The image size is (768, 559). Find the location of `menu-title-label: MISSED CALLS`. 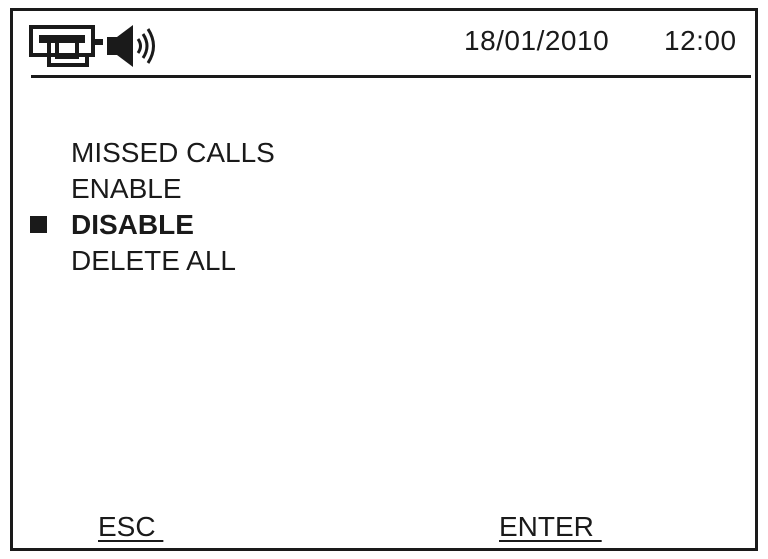

menu-title-label: MISSED CALLS is located at coordinates (173, 152).